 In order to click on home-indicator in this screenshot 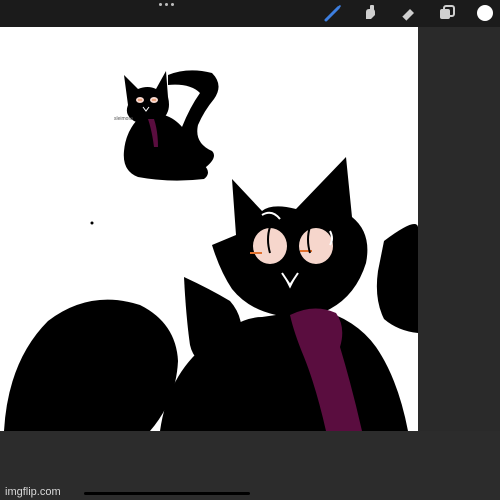, I will do `click(167, 493)`.